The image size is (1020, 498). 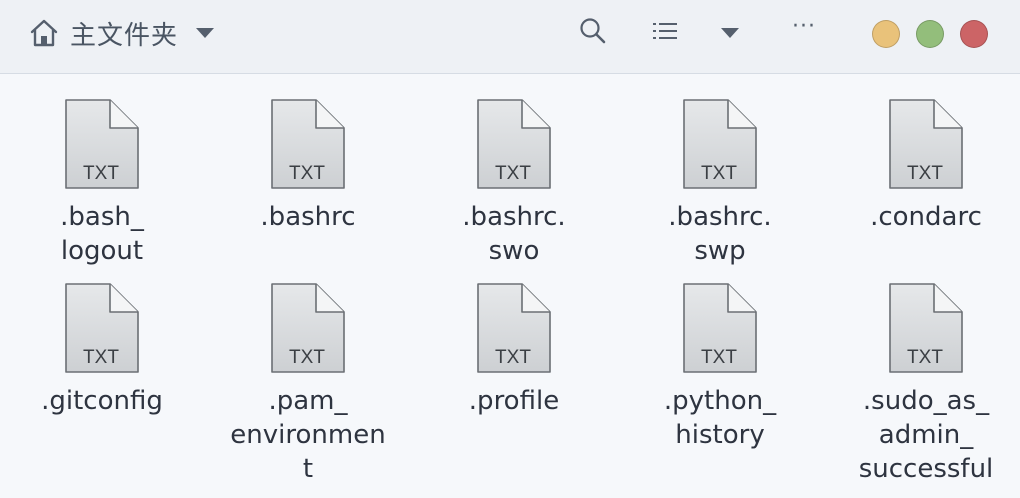 What do you see at coordinates (102, 401) in the screenshot?
I see `file-name: .gitconfig` at bounding box center [102, 401].